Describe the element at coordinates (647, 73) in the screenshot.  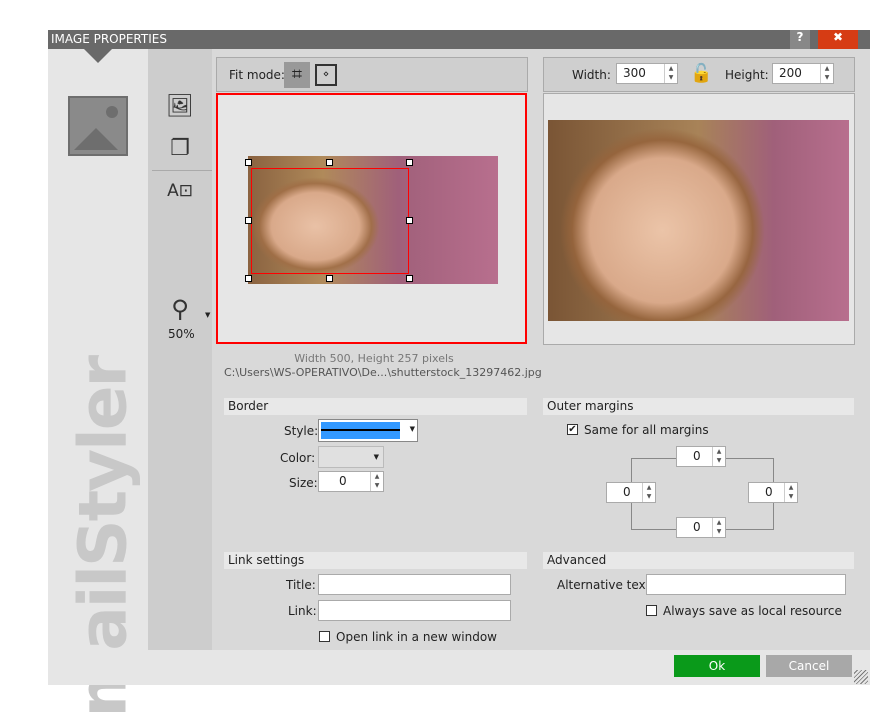
I see `width-input: 300 ▲ ▼` at that location.